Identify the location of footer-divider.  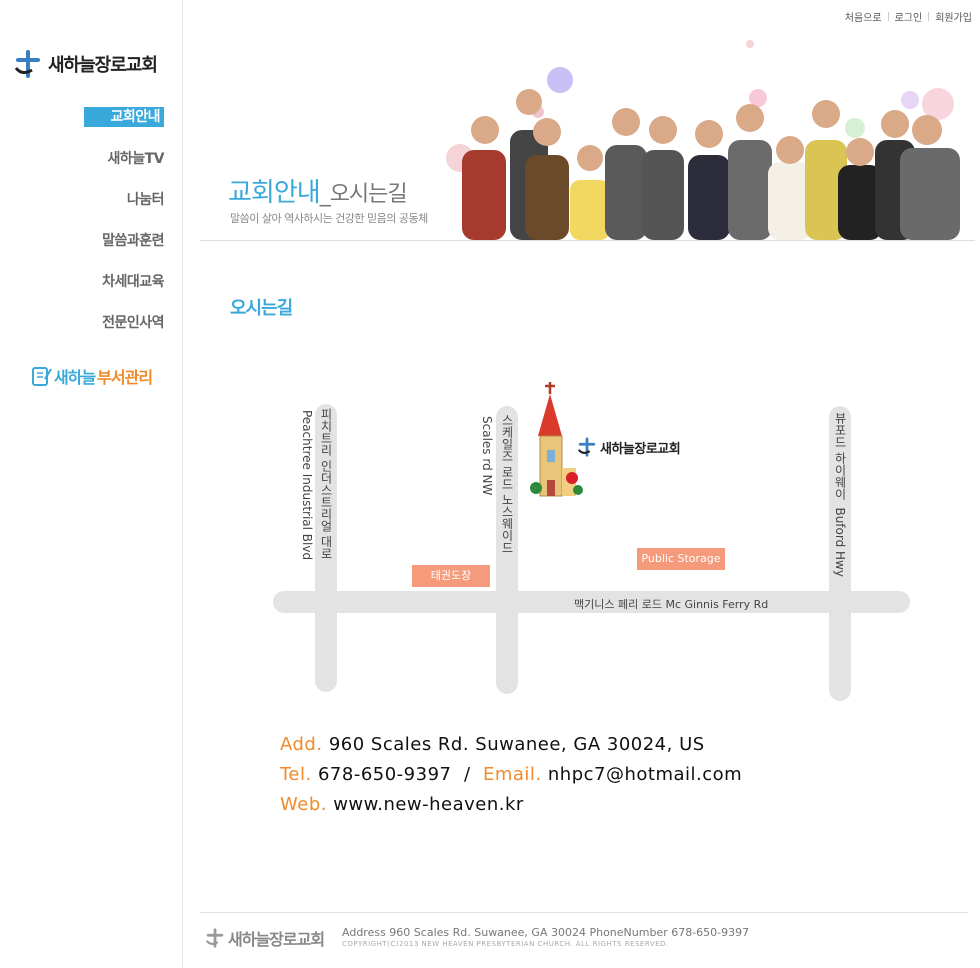
(584, 912).